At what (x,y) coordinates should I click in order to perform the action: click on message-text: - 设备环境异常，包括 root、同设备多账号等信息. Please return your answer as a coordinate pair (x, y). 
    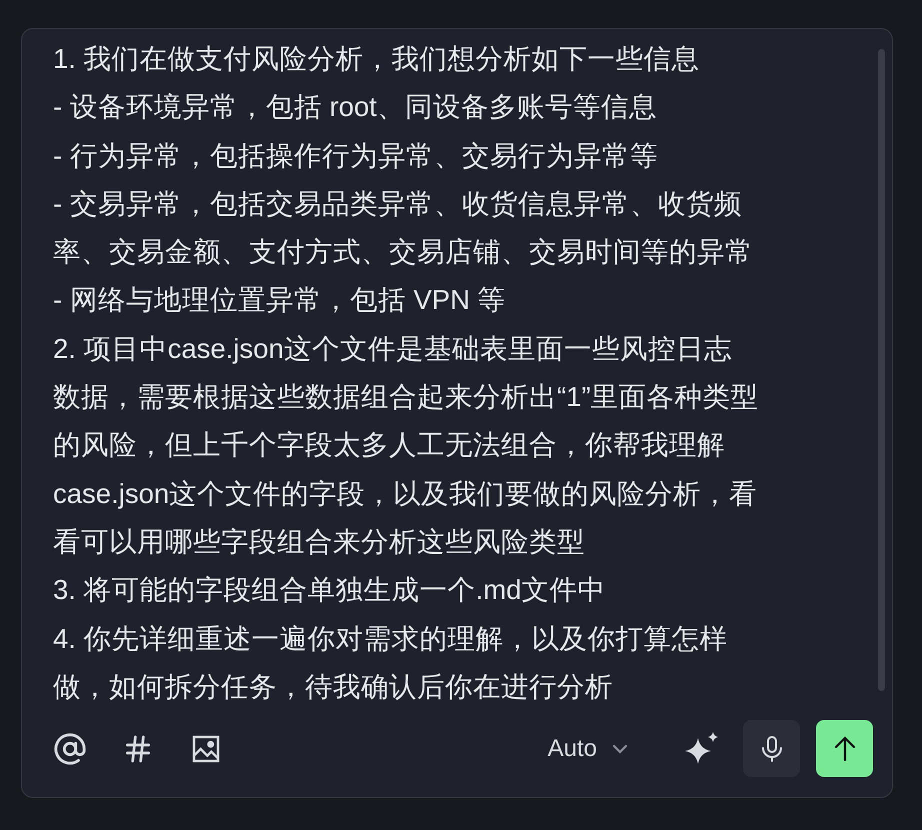
    Looking at the image, I should click on (355, 107).